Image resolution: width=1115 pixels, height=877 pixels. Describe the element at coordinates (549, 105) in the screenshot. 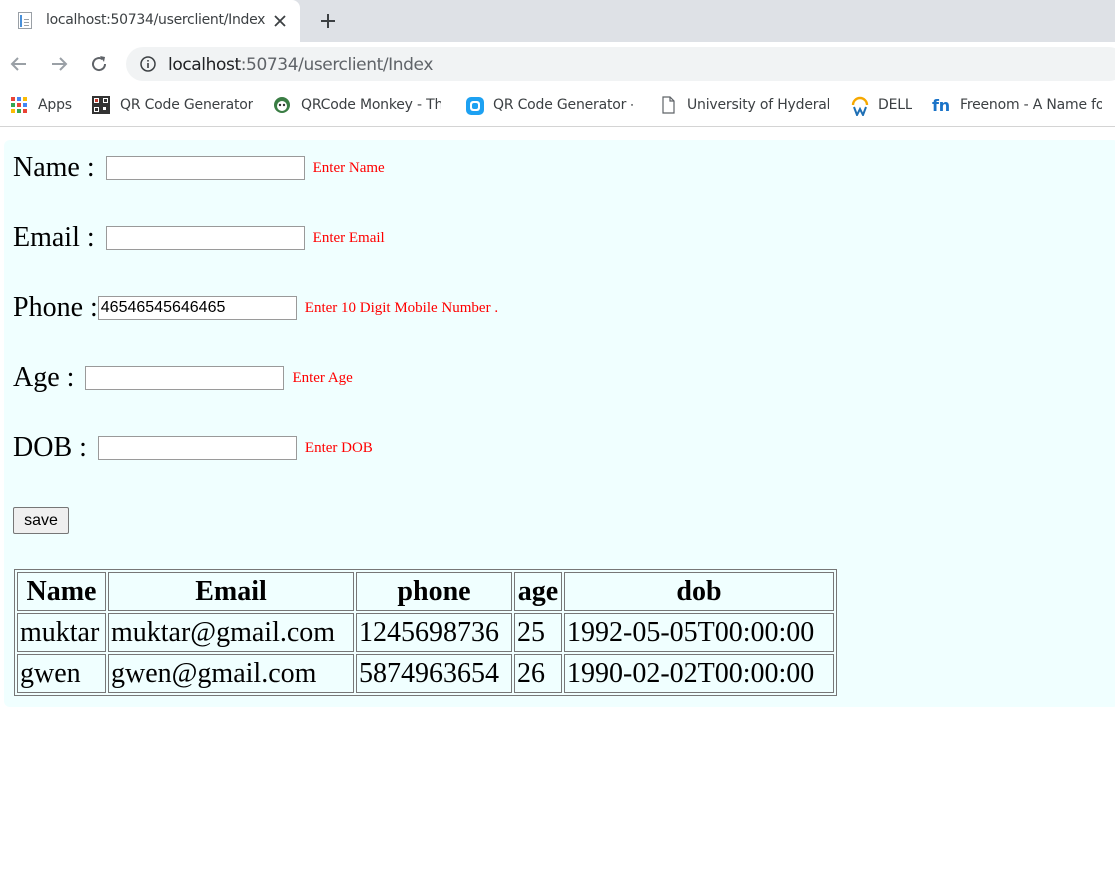

I see `bookmark-qr-generator: QR Code Generator -` at that location.